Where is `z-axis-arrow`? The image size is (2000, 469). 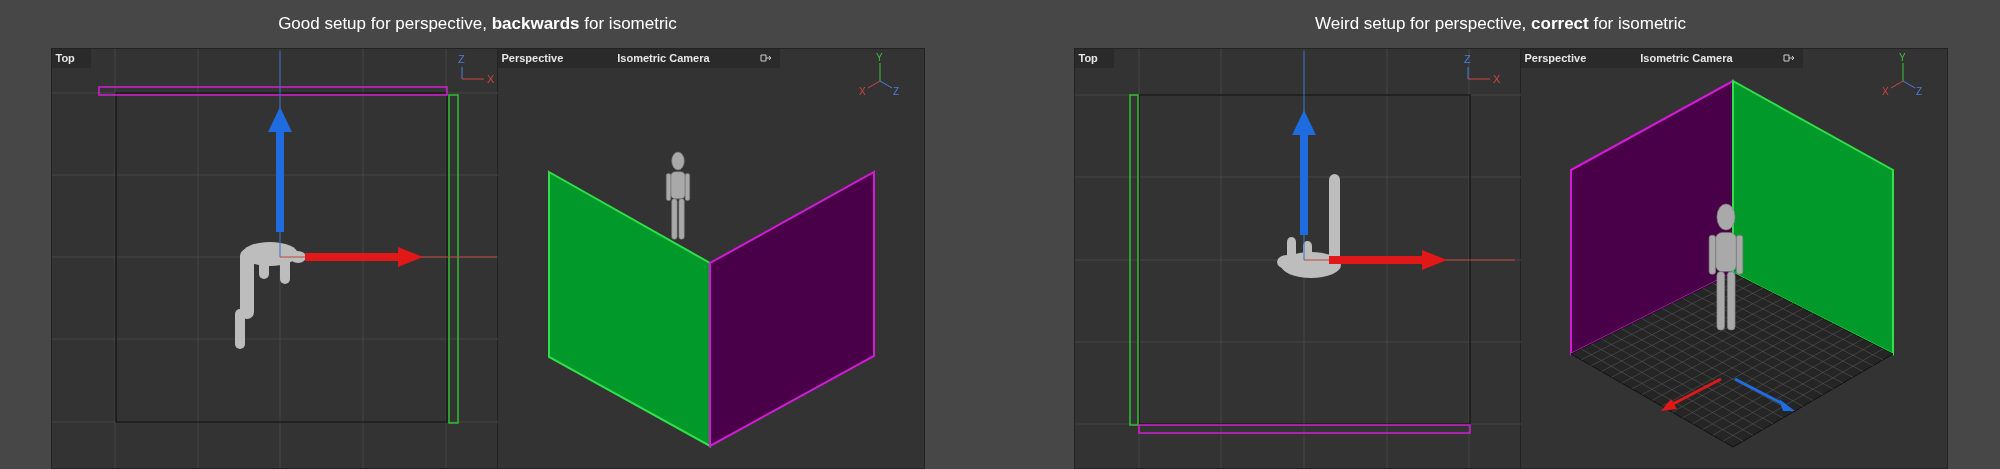
z-axis-arrow is located at coordinates (1764, 394).